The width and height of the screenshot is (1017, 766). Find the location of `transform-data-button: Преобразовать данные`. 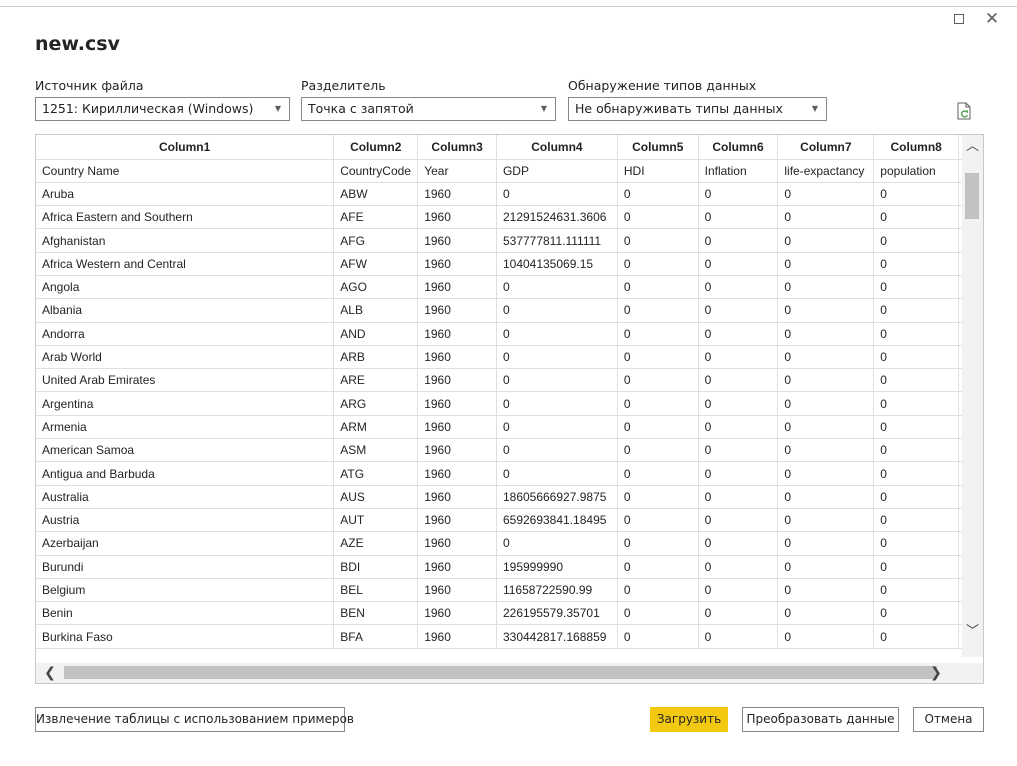

transform-data-button: Преобразовать данные is located at coordinates (820, 719).